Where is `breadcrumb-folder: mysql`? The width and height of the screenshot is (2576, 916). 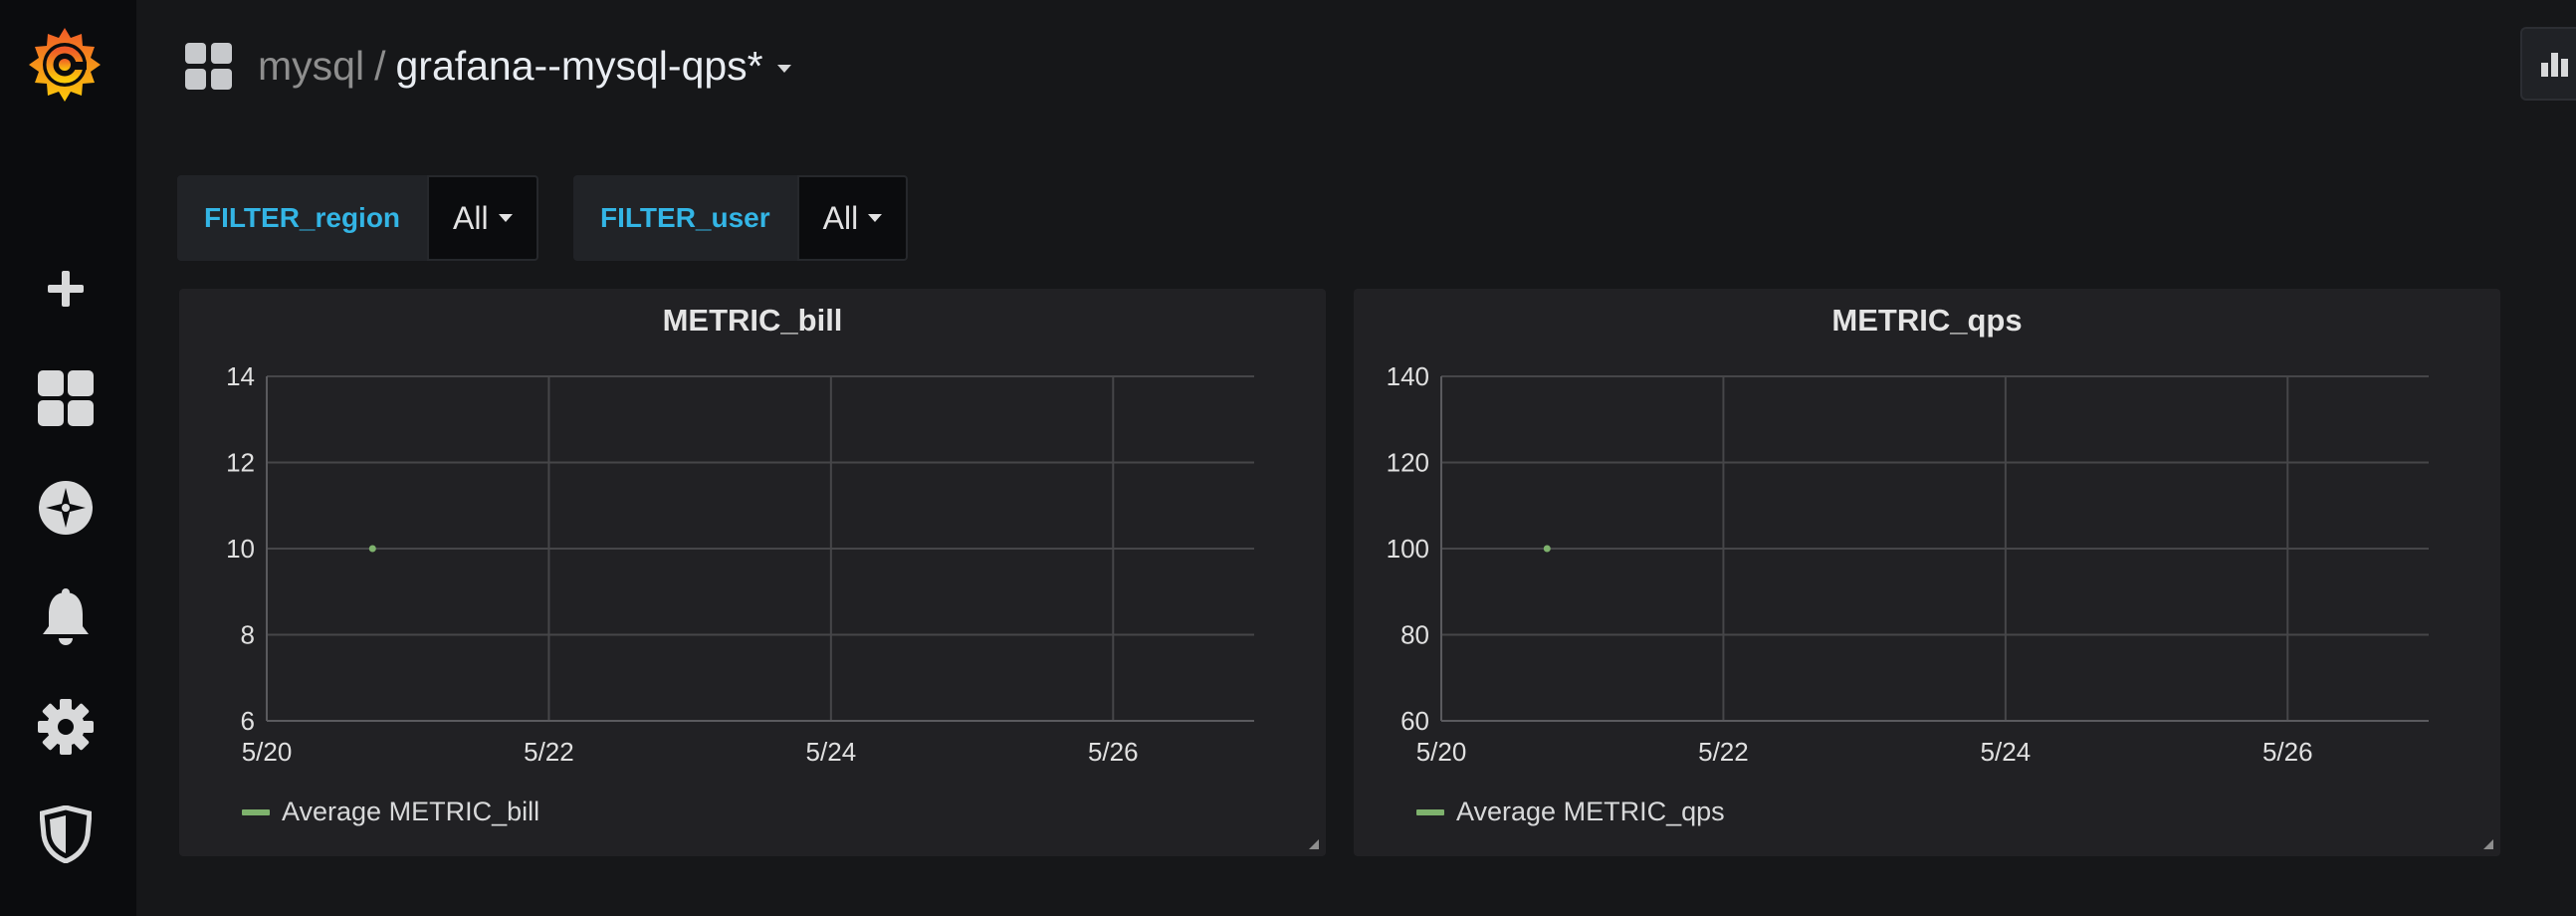
breadcrumb-folder: mysql is located at coordinates (311, 66).